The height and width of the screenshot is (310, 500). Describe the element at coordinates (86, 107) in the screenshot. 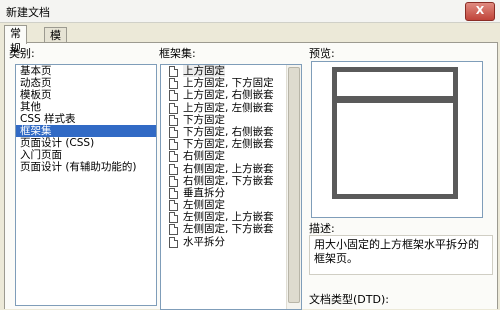

I see `category-item: 其他` at that location.